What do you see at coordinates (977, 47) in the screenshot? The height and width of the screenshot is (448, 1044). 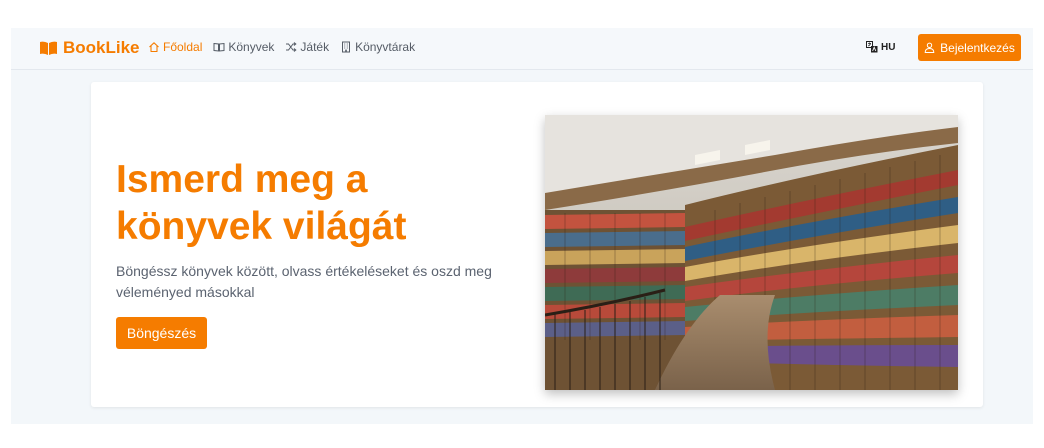 I see `login-label: Bejelentkezés` at bounding box center [977, 47].